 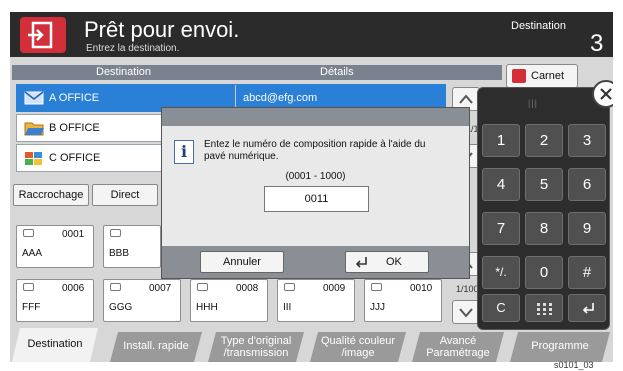 I want to click on one-touch-name: GGG, so click(x=121, y=307).